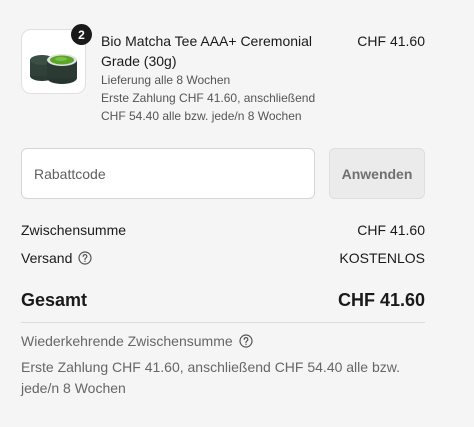 Image resolution: width=474 pixels, height=427 pixels. What do you see at coordinates (47, 258) in the screenshot?
I see `shipping-label: Versand` at bounding box center [47, 258].